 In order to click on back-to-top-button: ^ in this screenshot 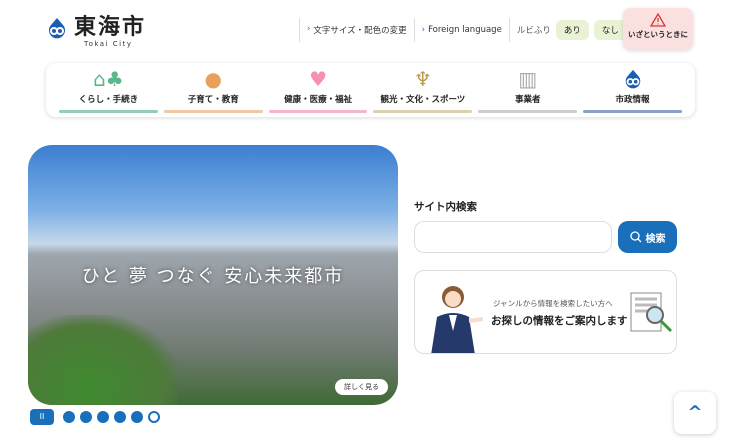, I will do `click(695, 413)`.